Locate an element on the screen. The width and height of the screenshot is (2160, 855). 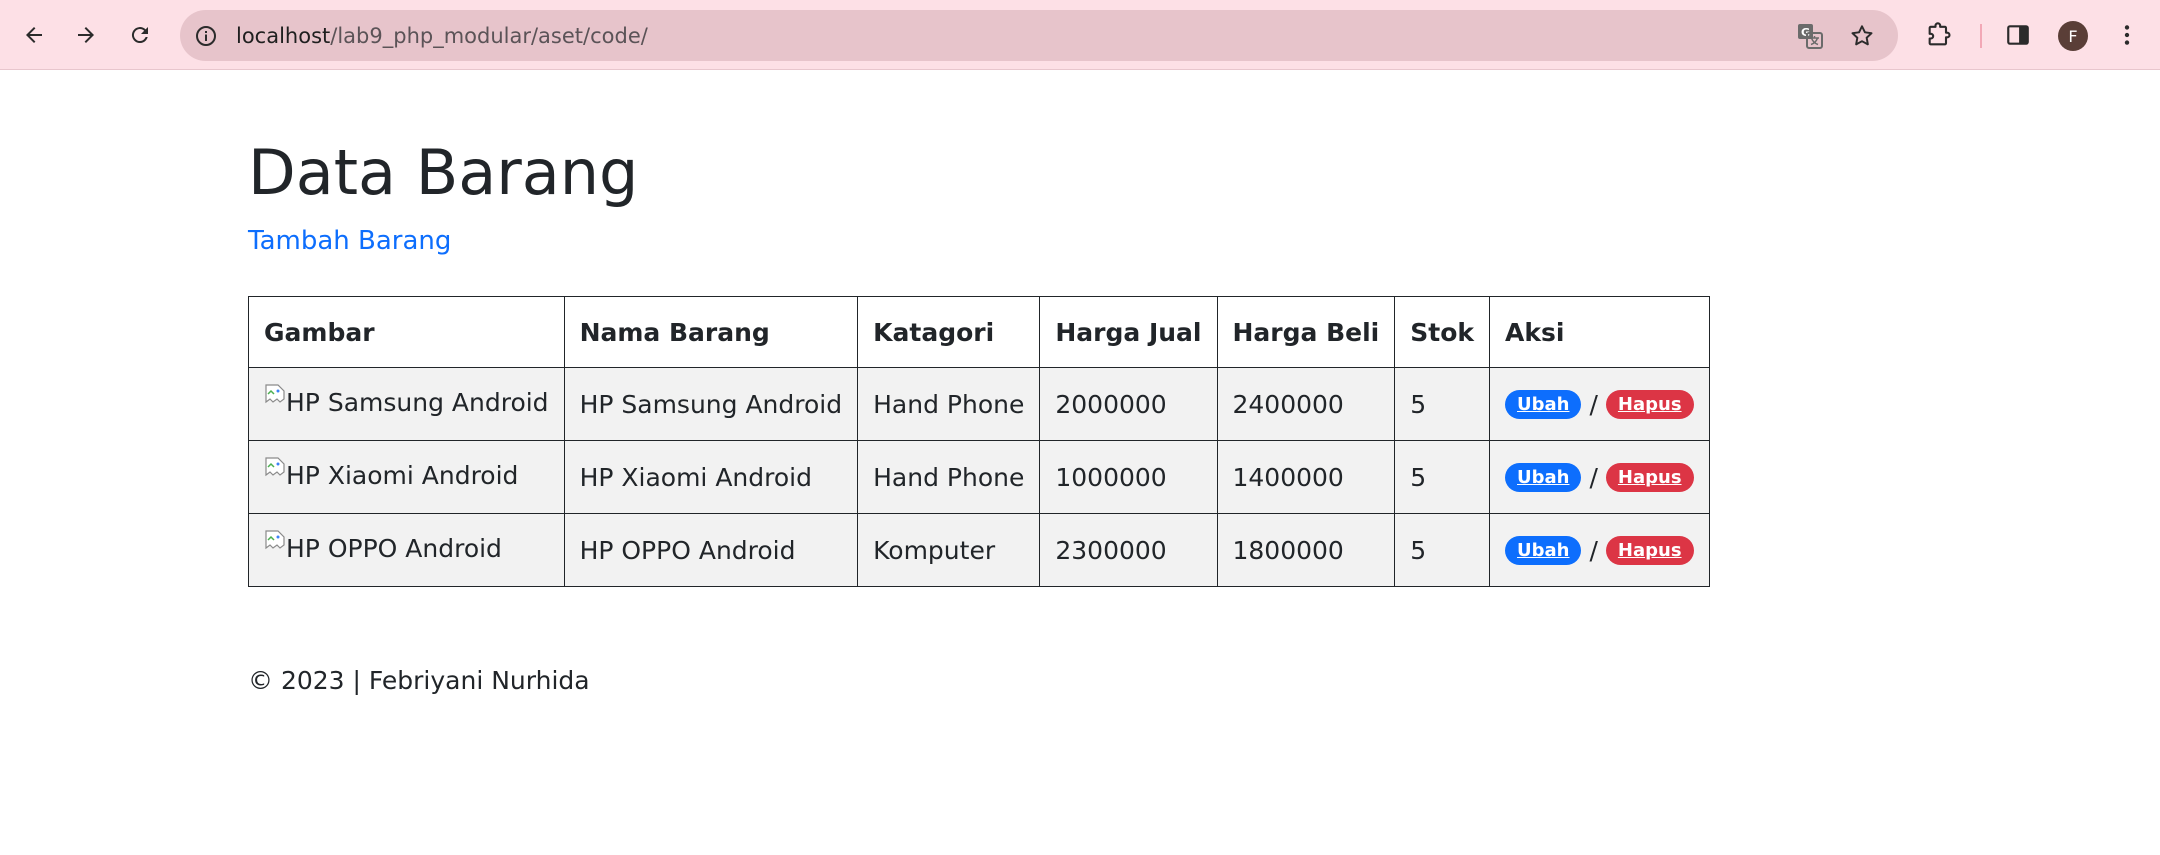
header-katagori: Katagori is located at coordinates (949, 332).